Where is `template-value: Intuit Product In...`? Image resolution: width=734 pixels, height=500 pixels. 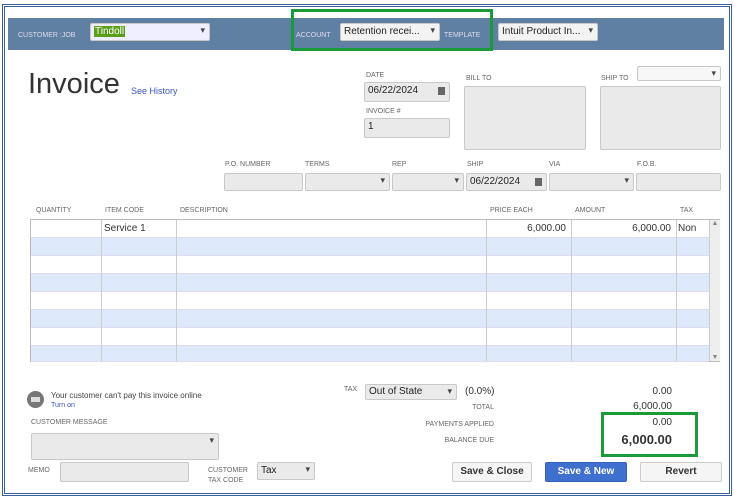 template-value: Intuit Product In... is located at coordinates (541, 31).